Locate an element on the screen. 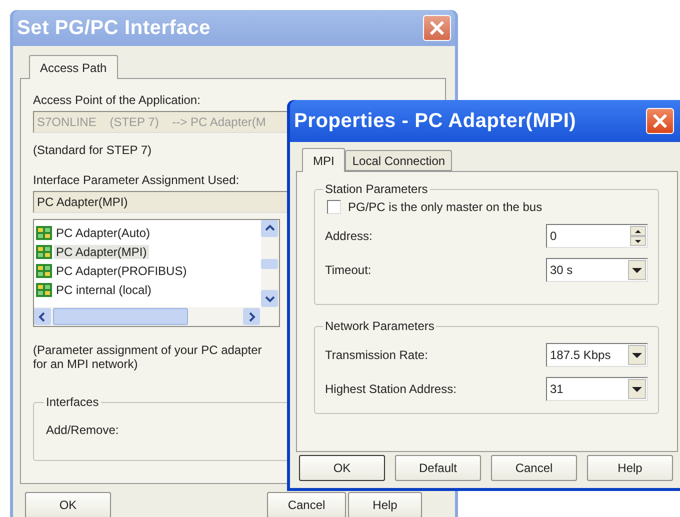 The width and height of the screenshot is (680, 517). window-title: Set PG/PC Interface is located at coordinates (114, 28).